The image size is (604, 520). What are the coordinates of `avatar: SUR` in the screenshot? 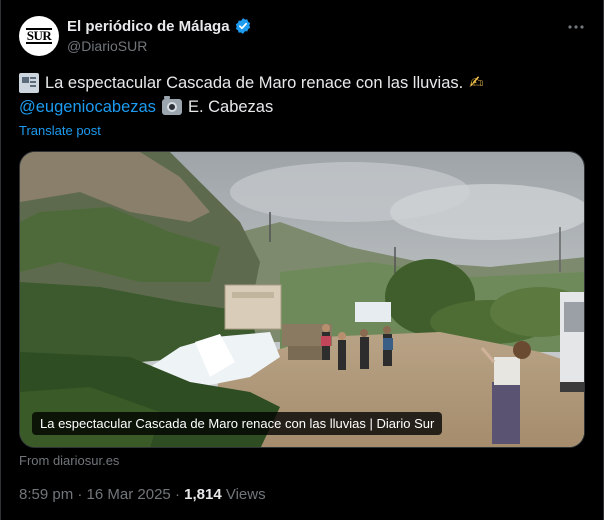 It's located at (39, 36).